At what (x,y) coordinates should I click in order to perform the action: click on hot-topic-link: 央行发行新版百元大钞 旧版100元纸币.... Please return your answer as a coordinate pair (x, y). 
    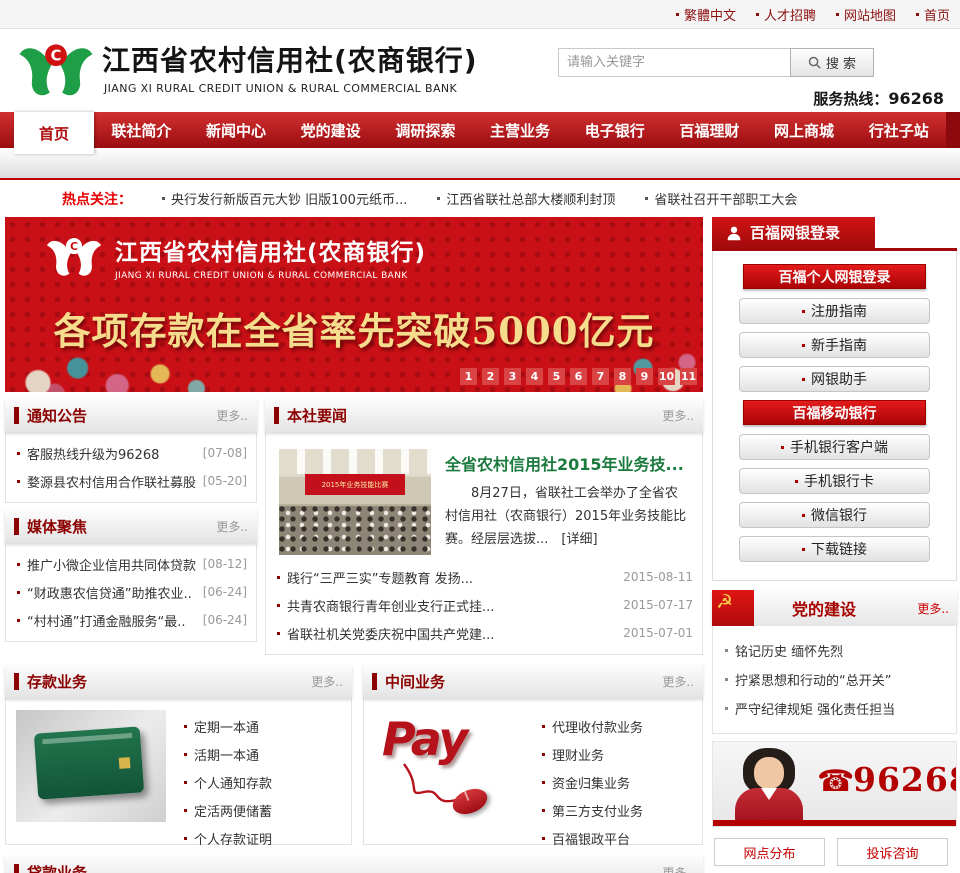
    Looking at the image, I should click on (284, 198).